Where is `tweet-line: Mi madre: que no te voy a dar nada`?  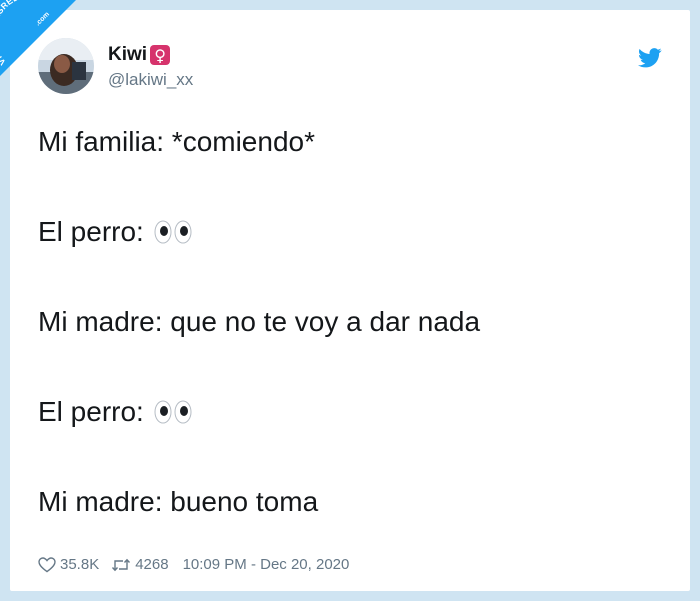
tweet-line: Mi madre: que no te voy a dar nada is located at coordinates (259, 321).